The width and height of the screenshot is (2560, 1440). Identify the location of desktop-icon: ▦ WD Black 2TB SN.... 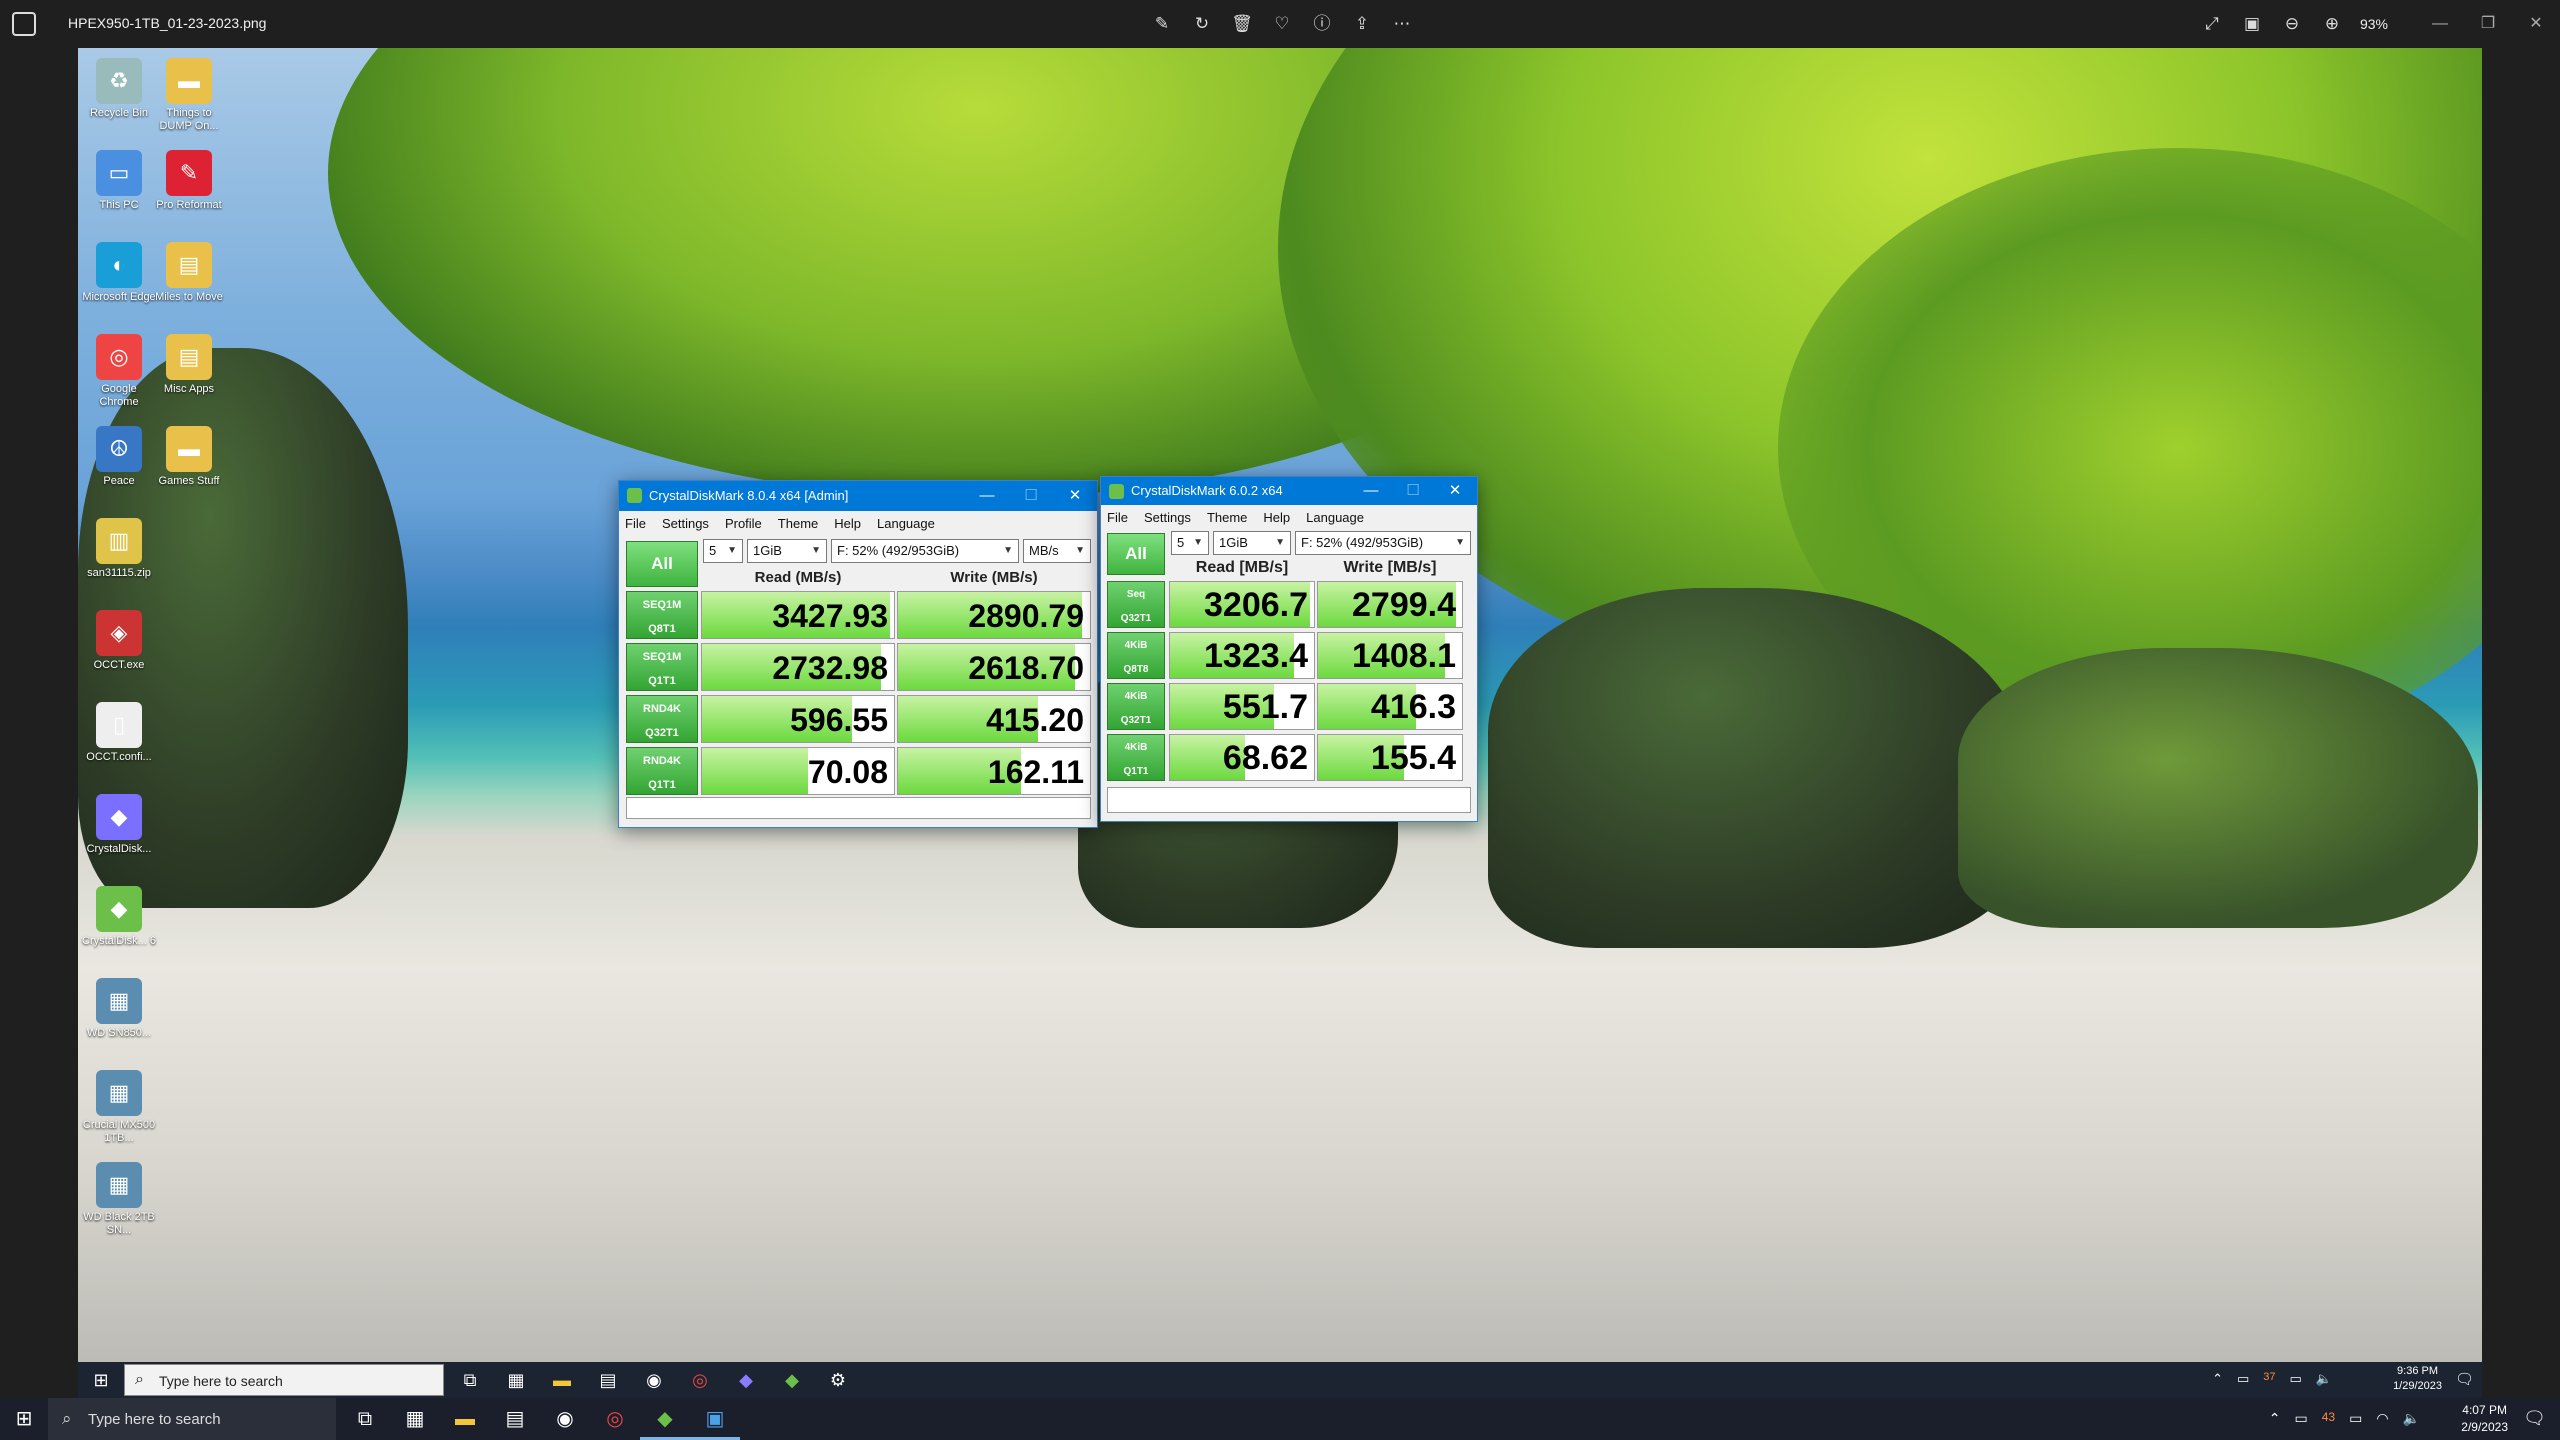
(119, 1202).